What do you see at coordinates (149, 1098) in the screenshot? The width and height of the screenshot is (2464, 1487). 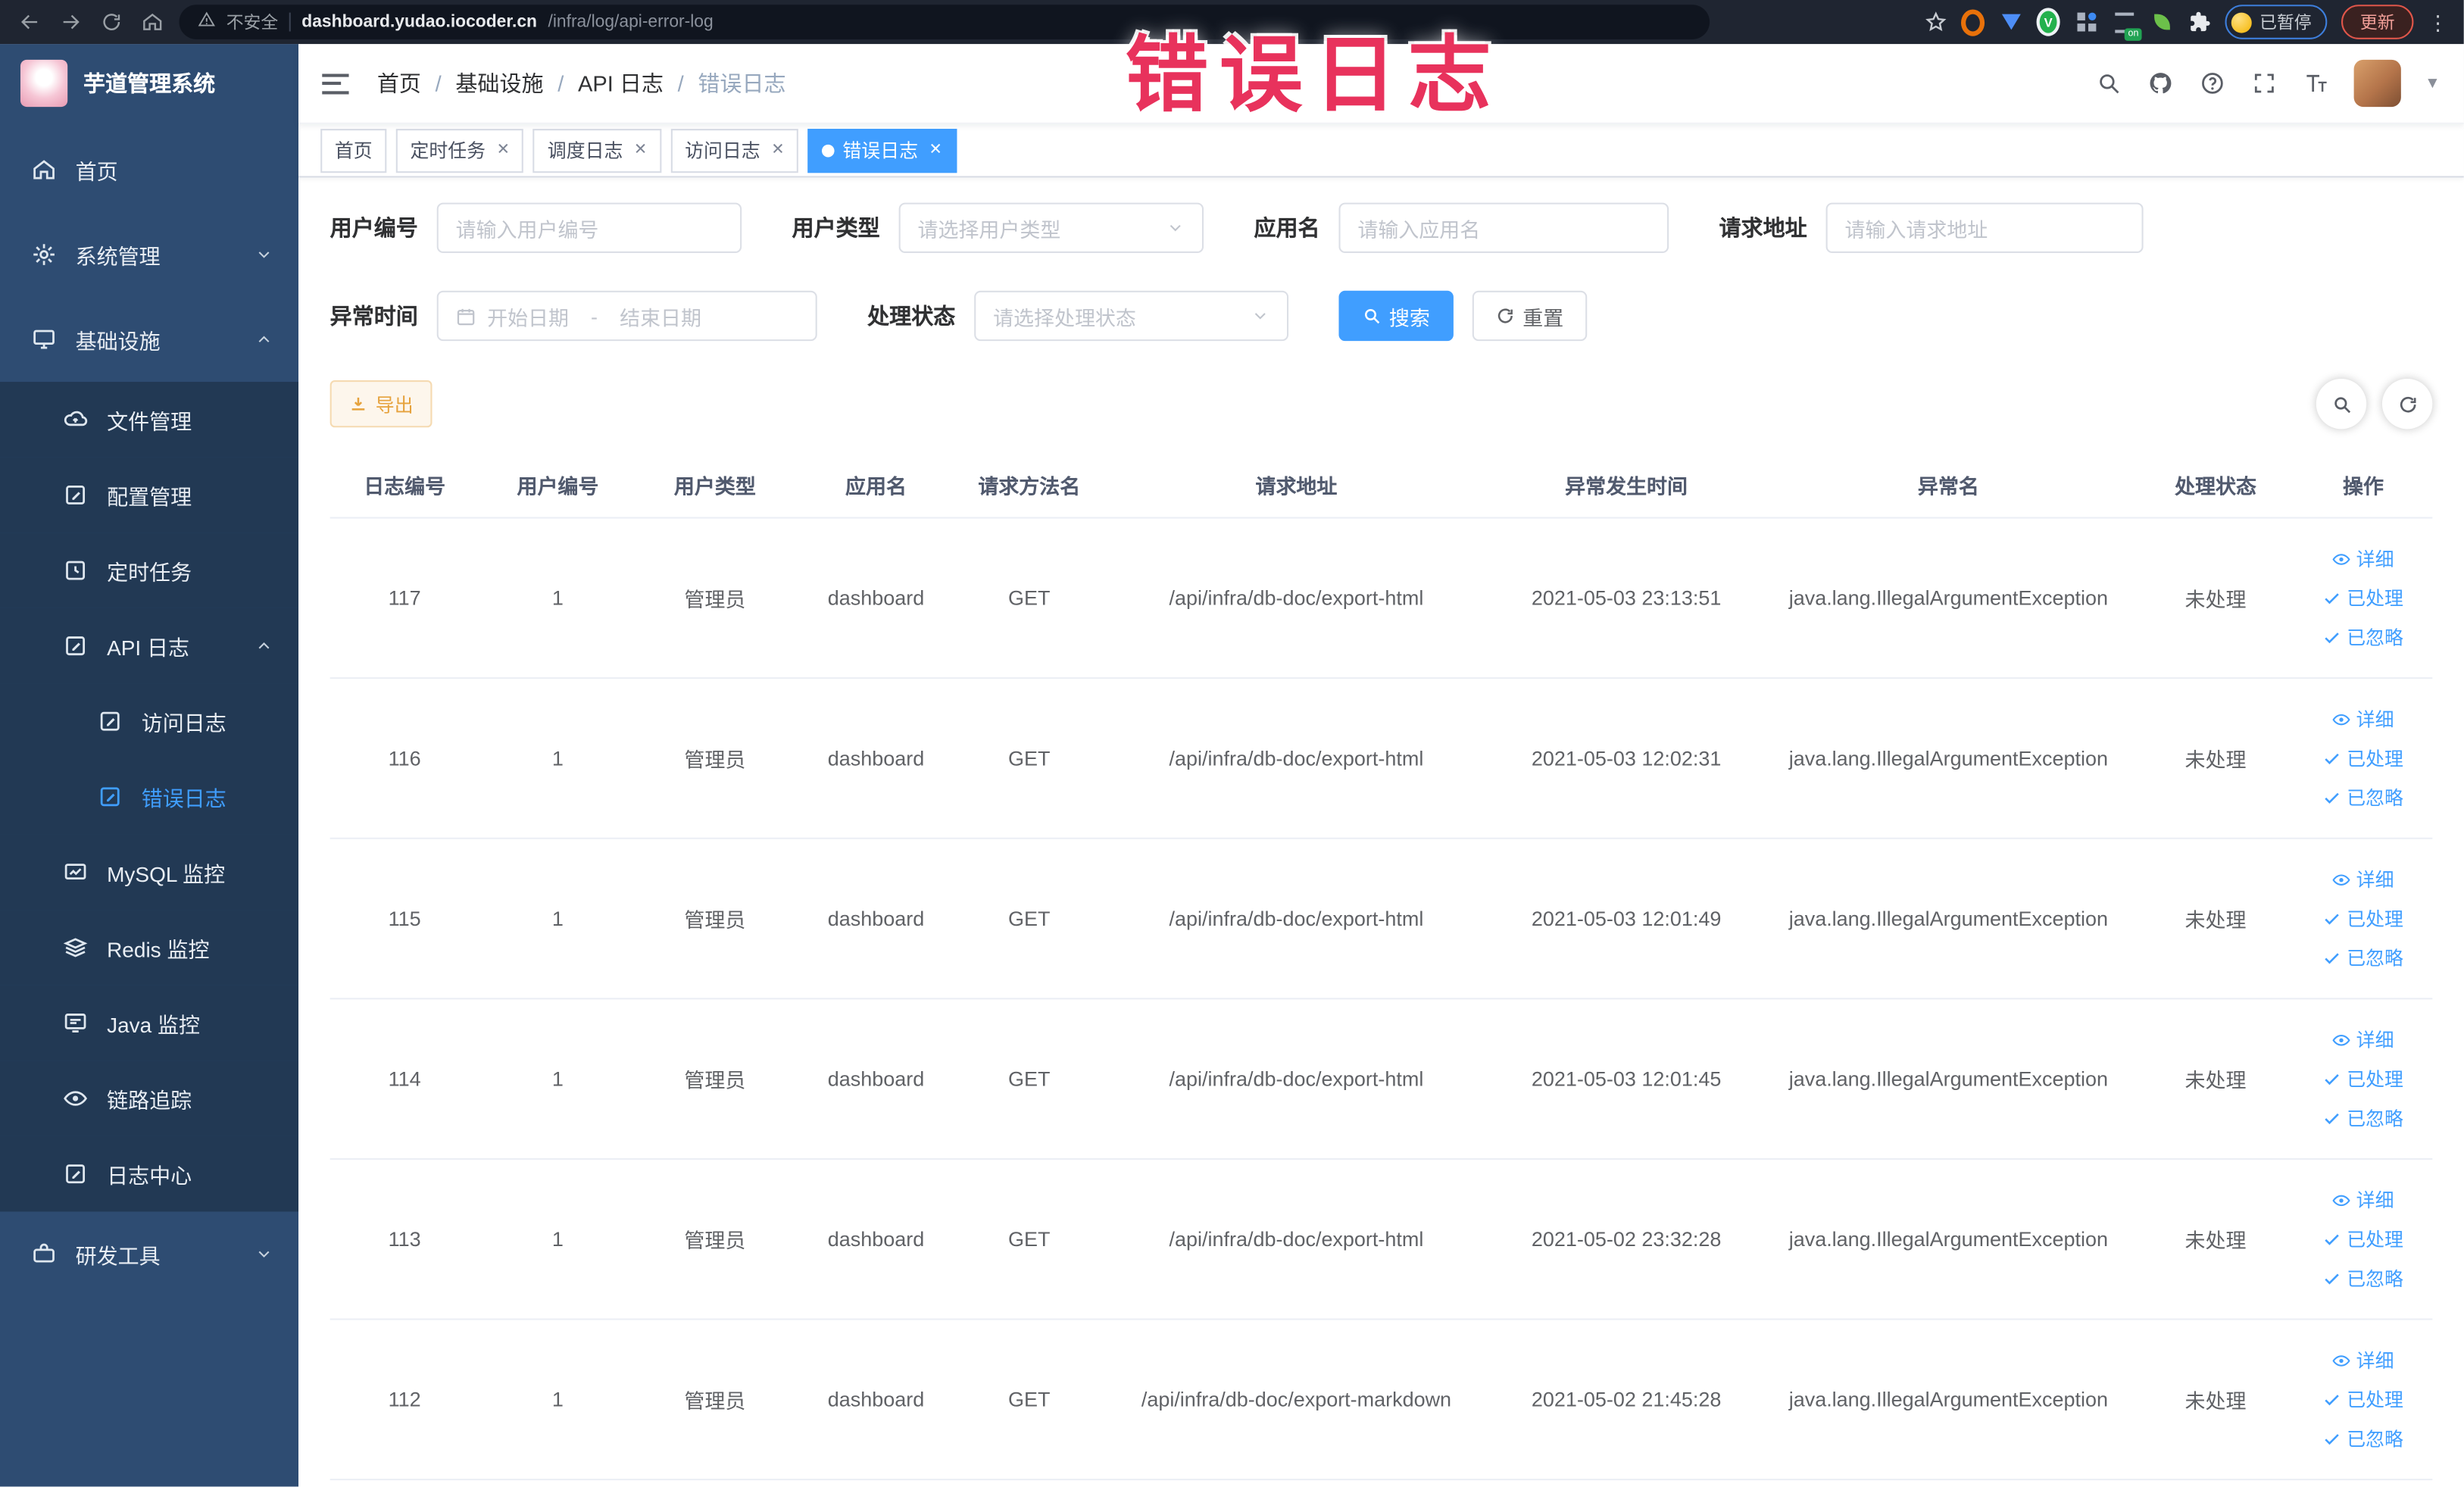 I see `sidebar-item-trace: 链路追踪` at bounding box center [149, 1098].